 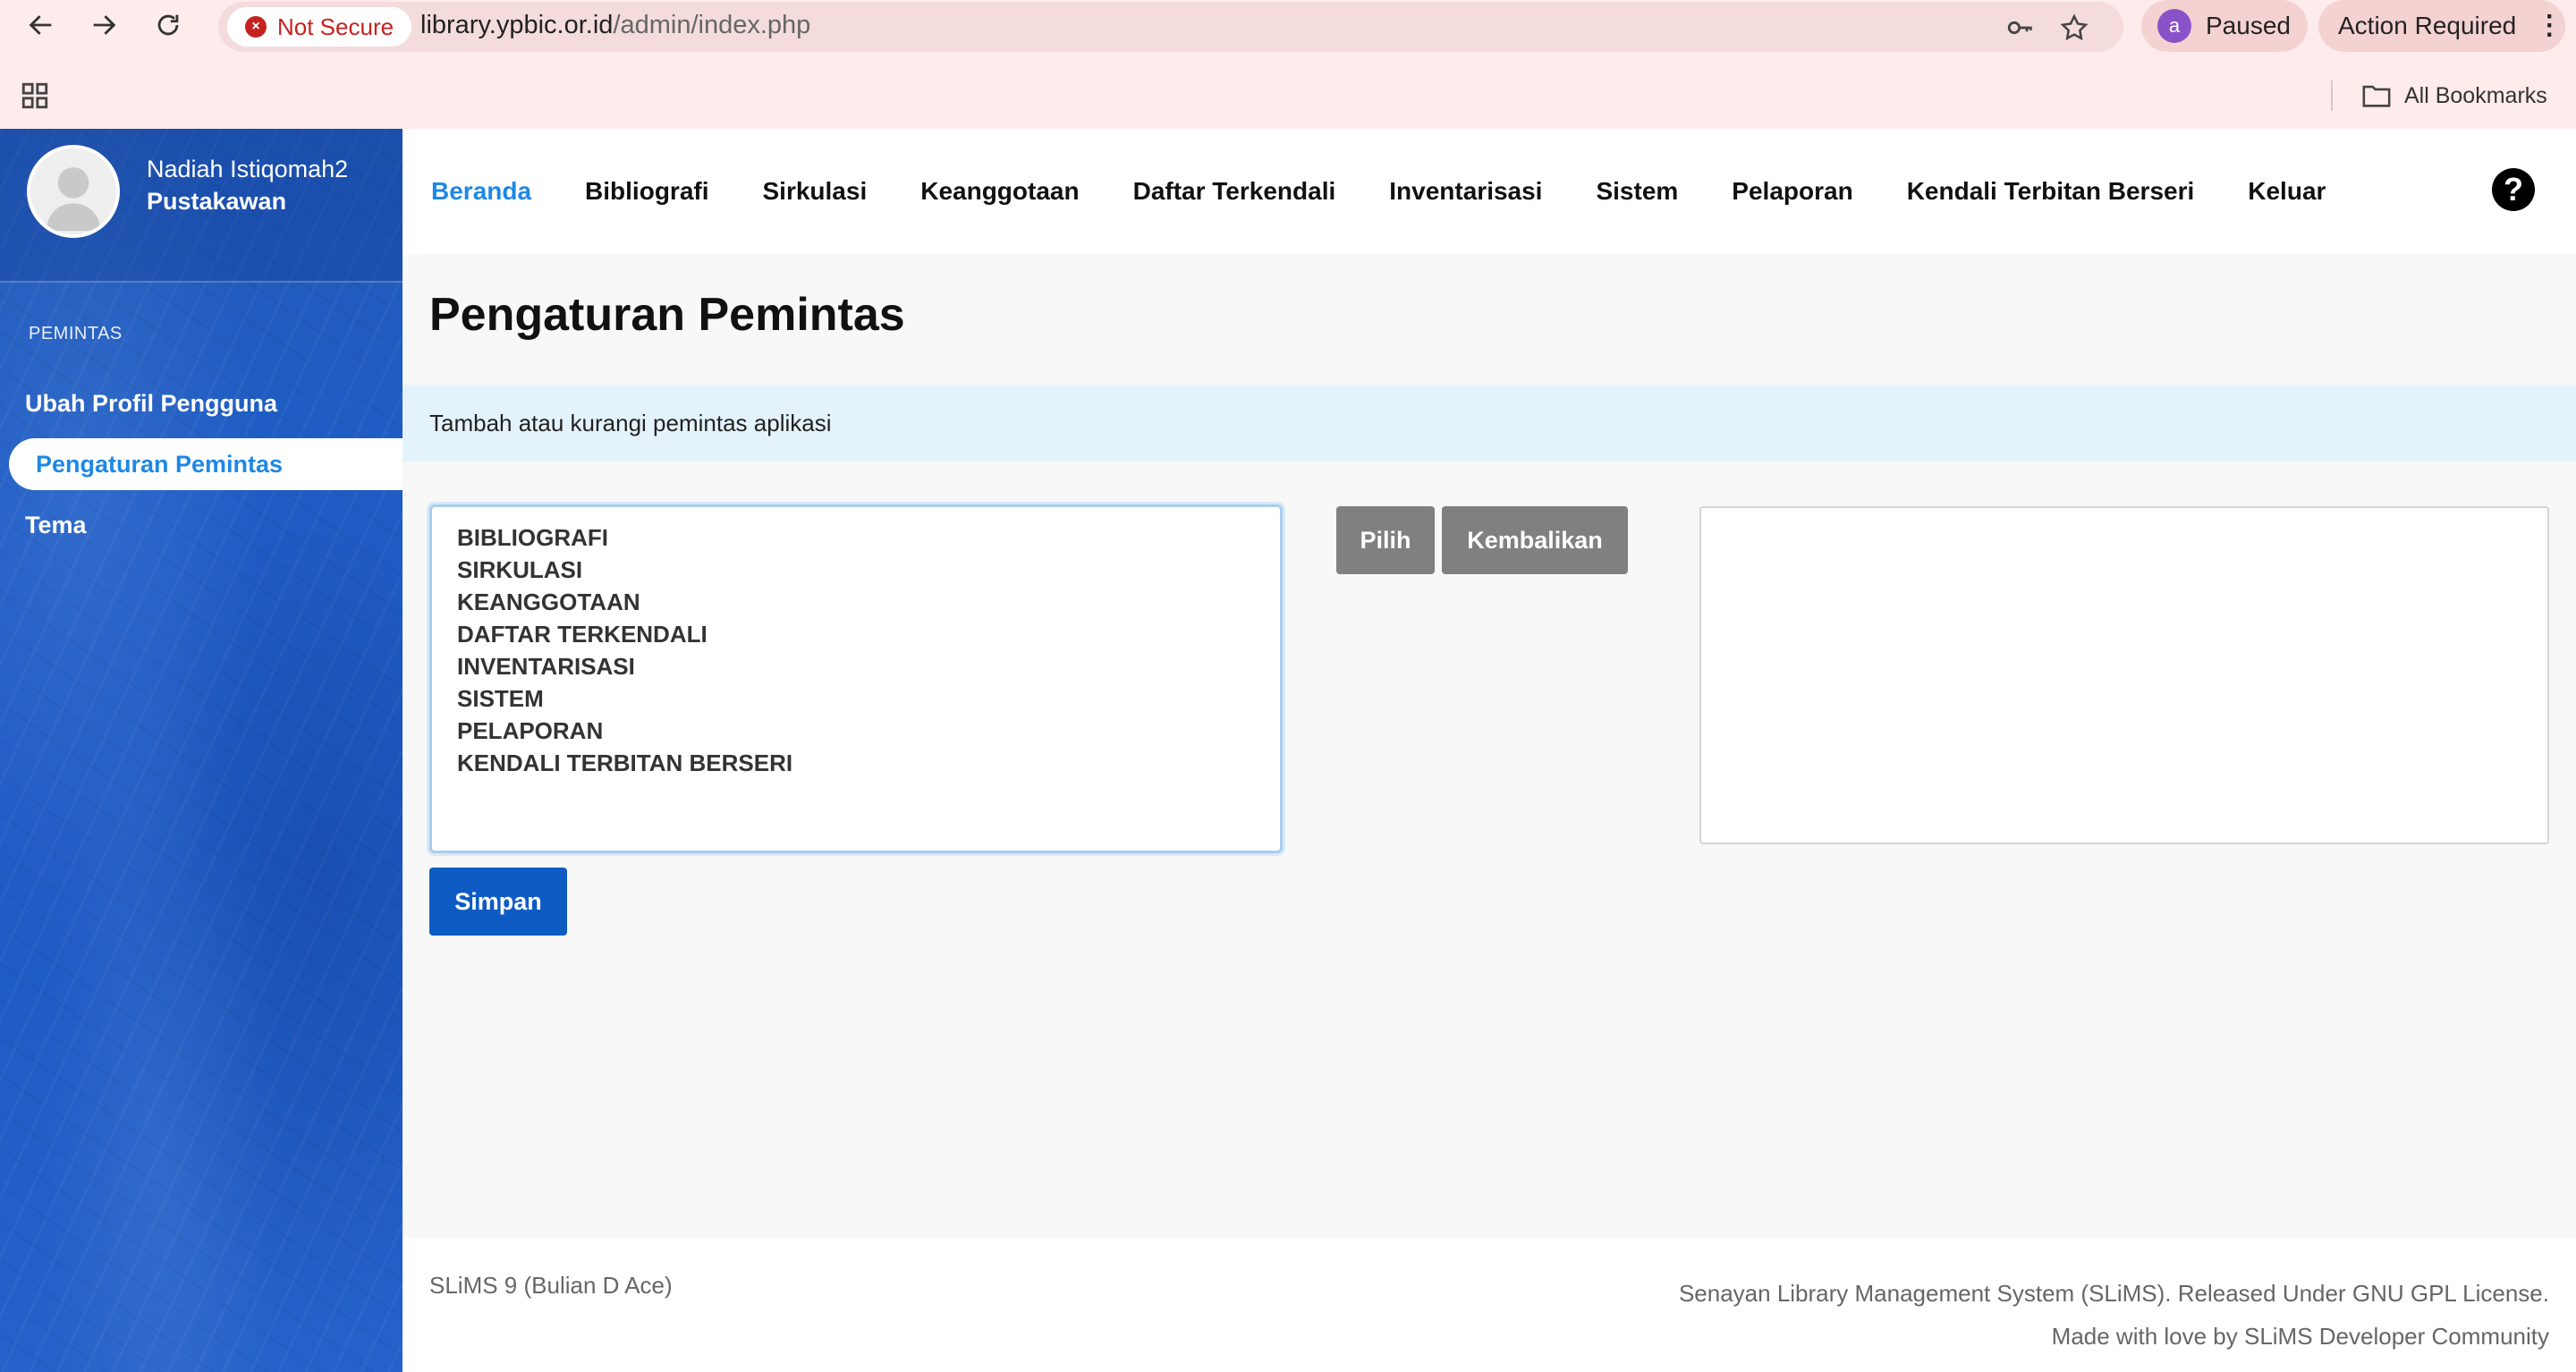 I want to click on action-required-label: Action Required, so click(x=2427, y=25).